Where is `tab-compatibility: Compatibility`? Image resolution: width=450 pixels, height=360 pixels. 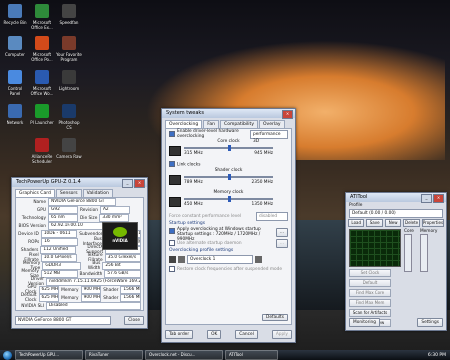
tab-compatibility: Compatibility is located at coordinates (239, 124).